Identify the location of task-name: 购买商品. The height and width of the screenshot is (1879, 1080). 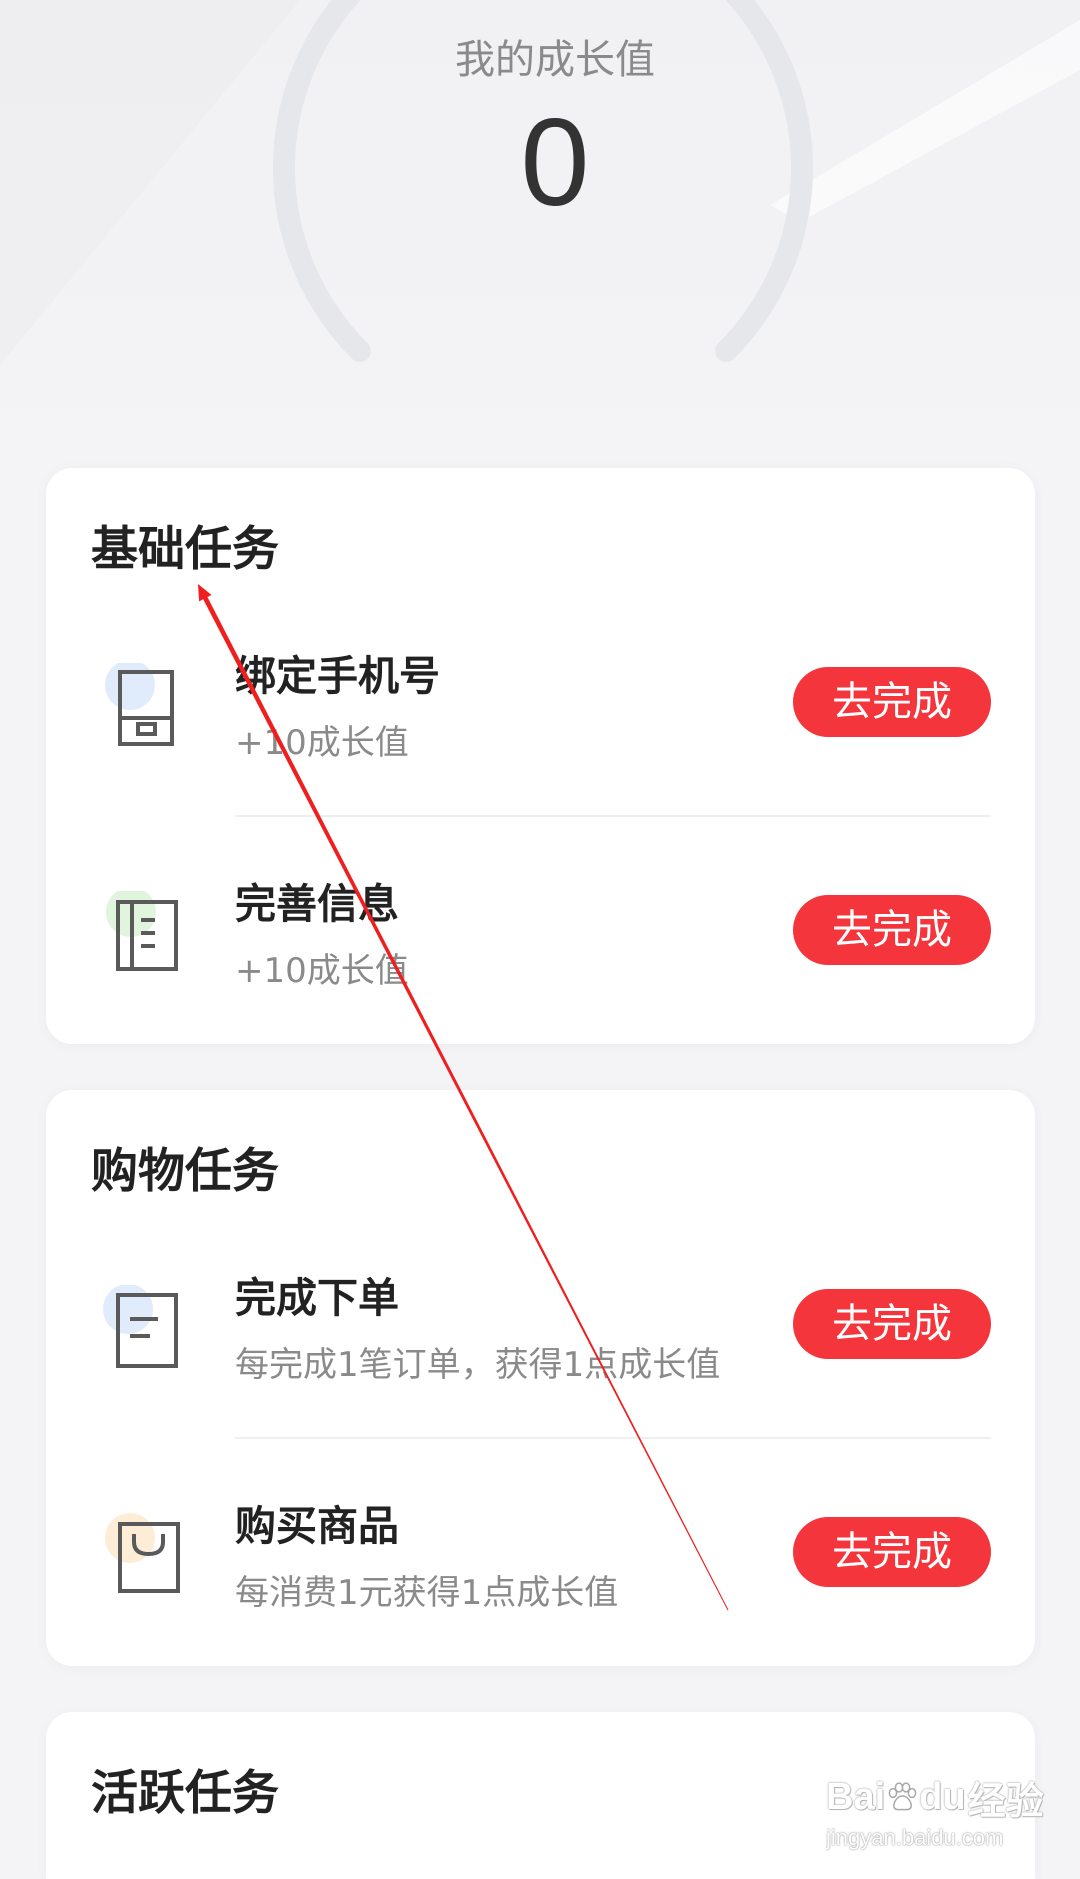
(317, 1526).